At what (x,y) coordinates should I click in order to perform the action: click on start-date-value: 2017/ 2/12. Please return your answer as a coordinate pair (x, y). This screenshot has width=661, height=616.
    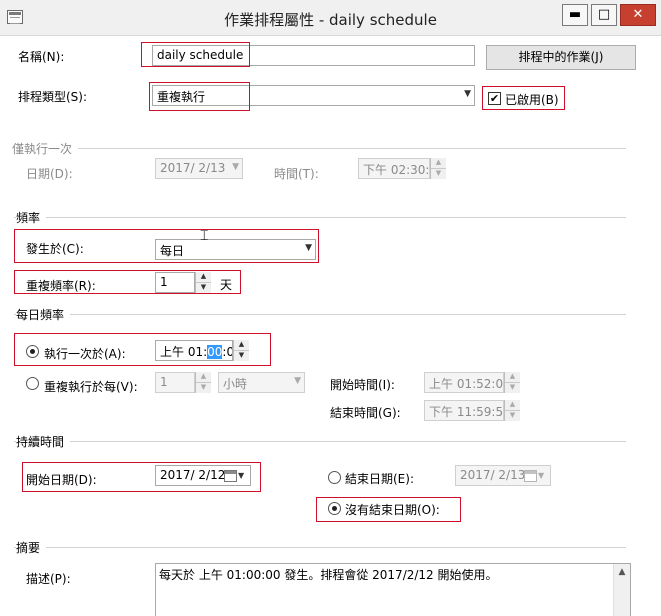
    Looking at the image, I should click on (193, 475).